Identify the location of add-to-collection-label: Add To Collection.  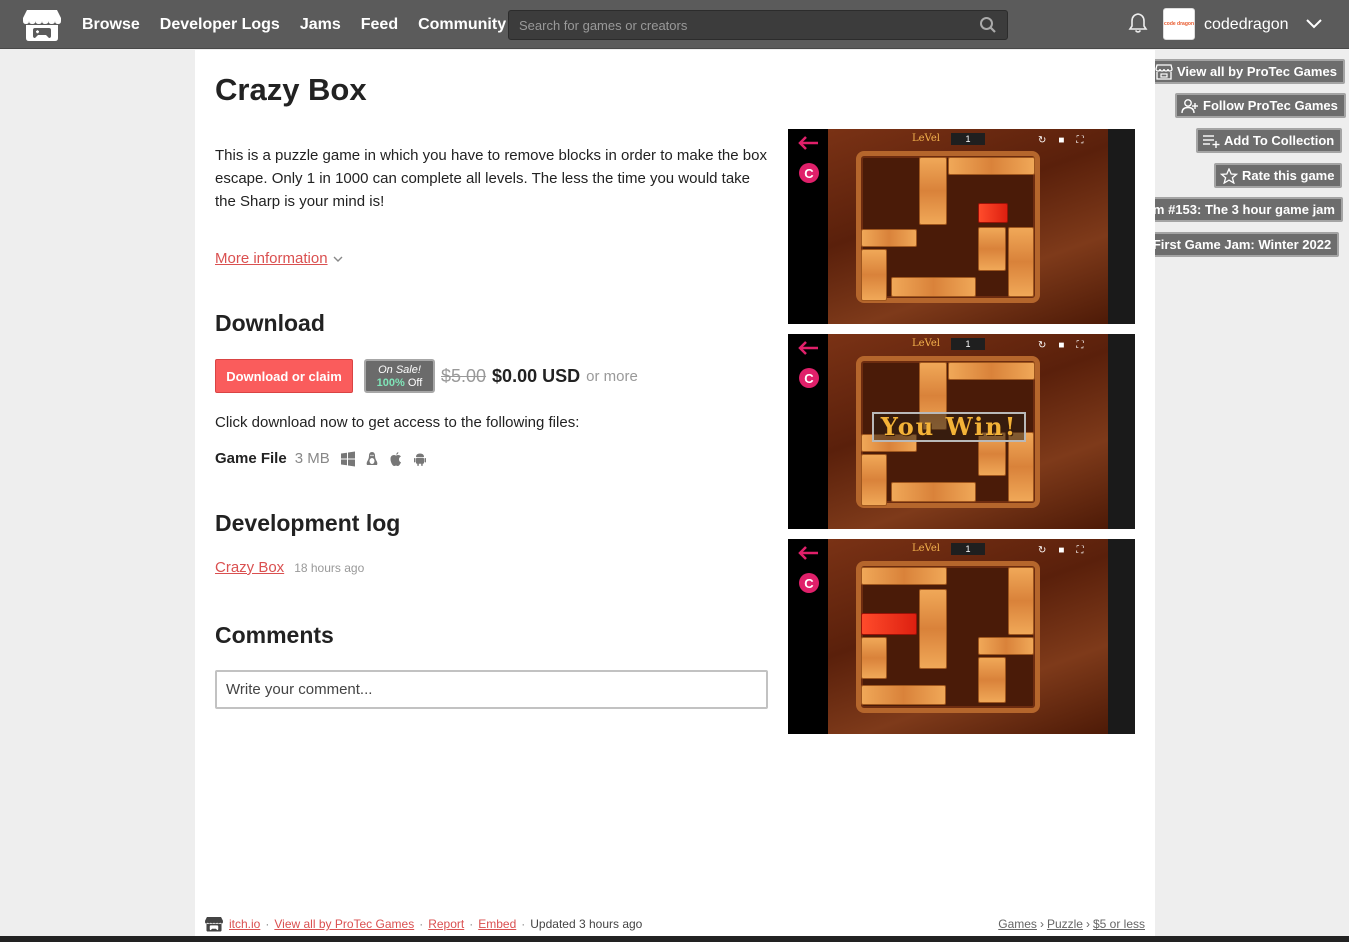
(1279, 140).